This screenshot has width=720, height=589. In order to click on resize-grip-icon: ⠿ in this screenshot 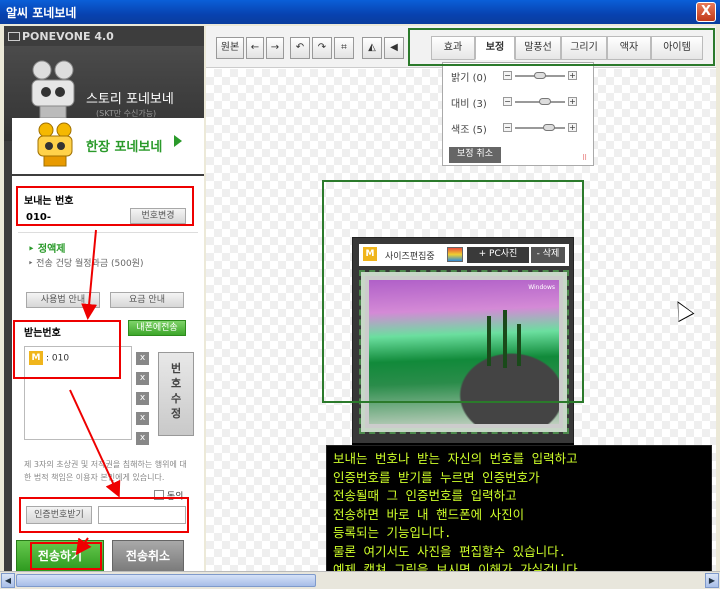, I will do `click(586, 158)`.